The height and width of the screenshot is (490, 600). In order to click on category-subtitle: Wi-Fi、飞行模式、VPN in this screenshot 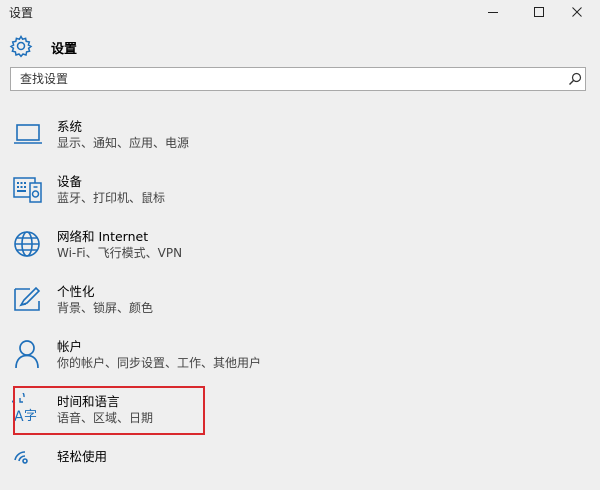, I will do `click(120, 253)`.